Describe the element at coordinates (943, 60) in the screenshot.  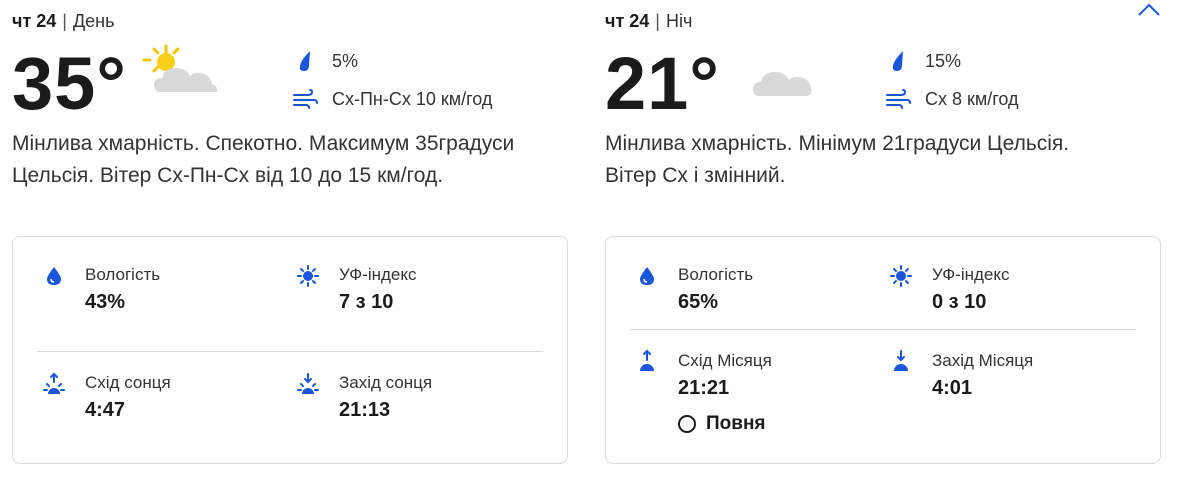
I see `night-precipitation-value: 15%` at that location.